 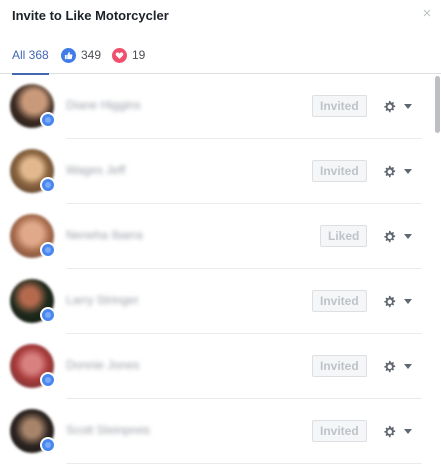 I want to click on tab-love: 19, so click(x=128, y=55).